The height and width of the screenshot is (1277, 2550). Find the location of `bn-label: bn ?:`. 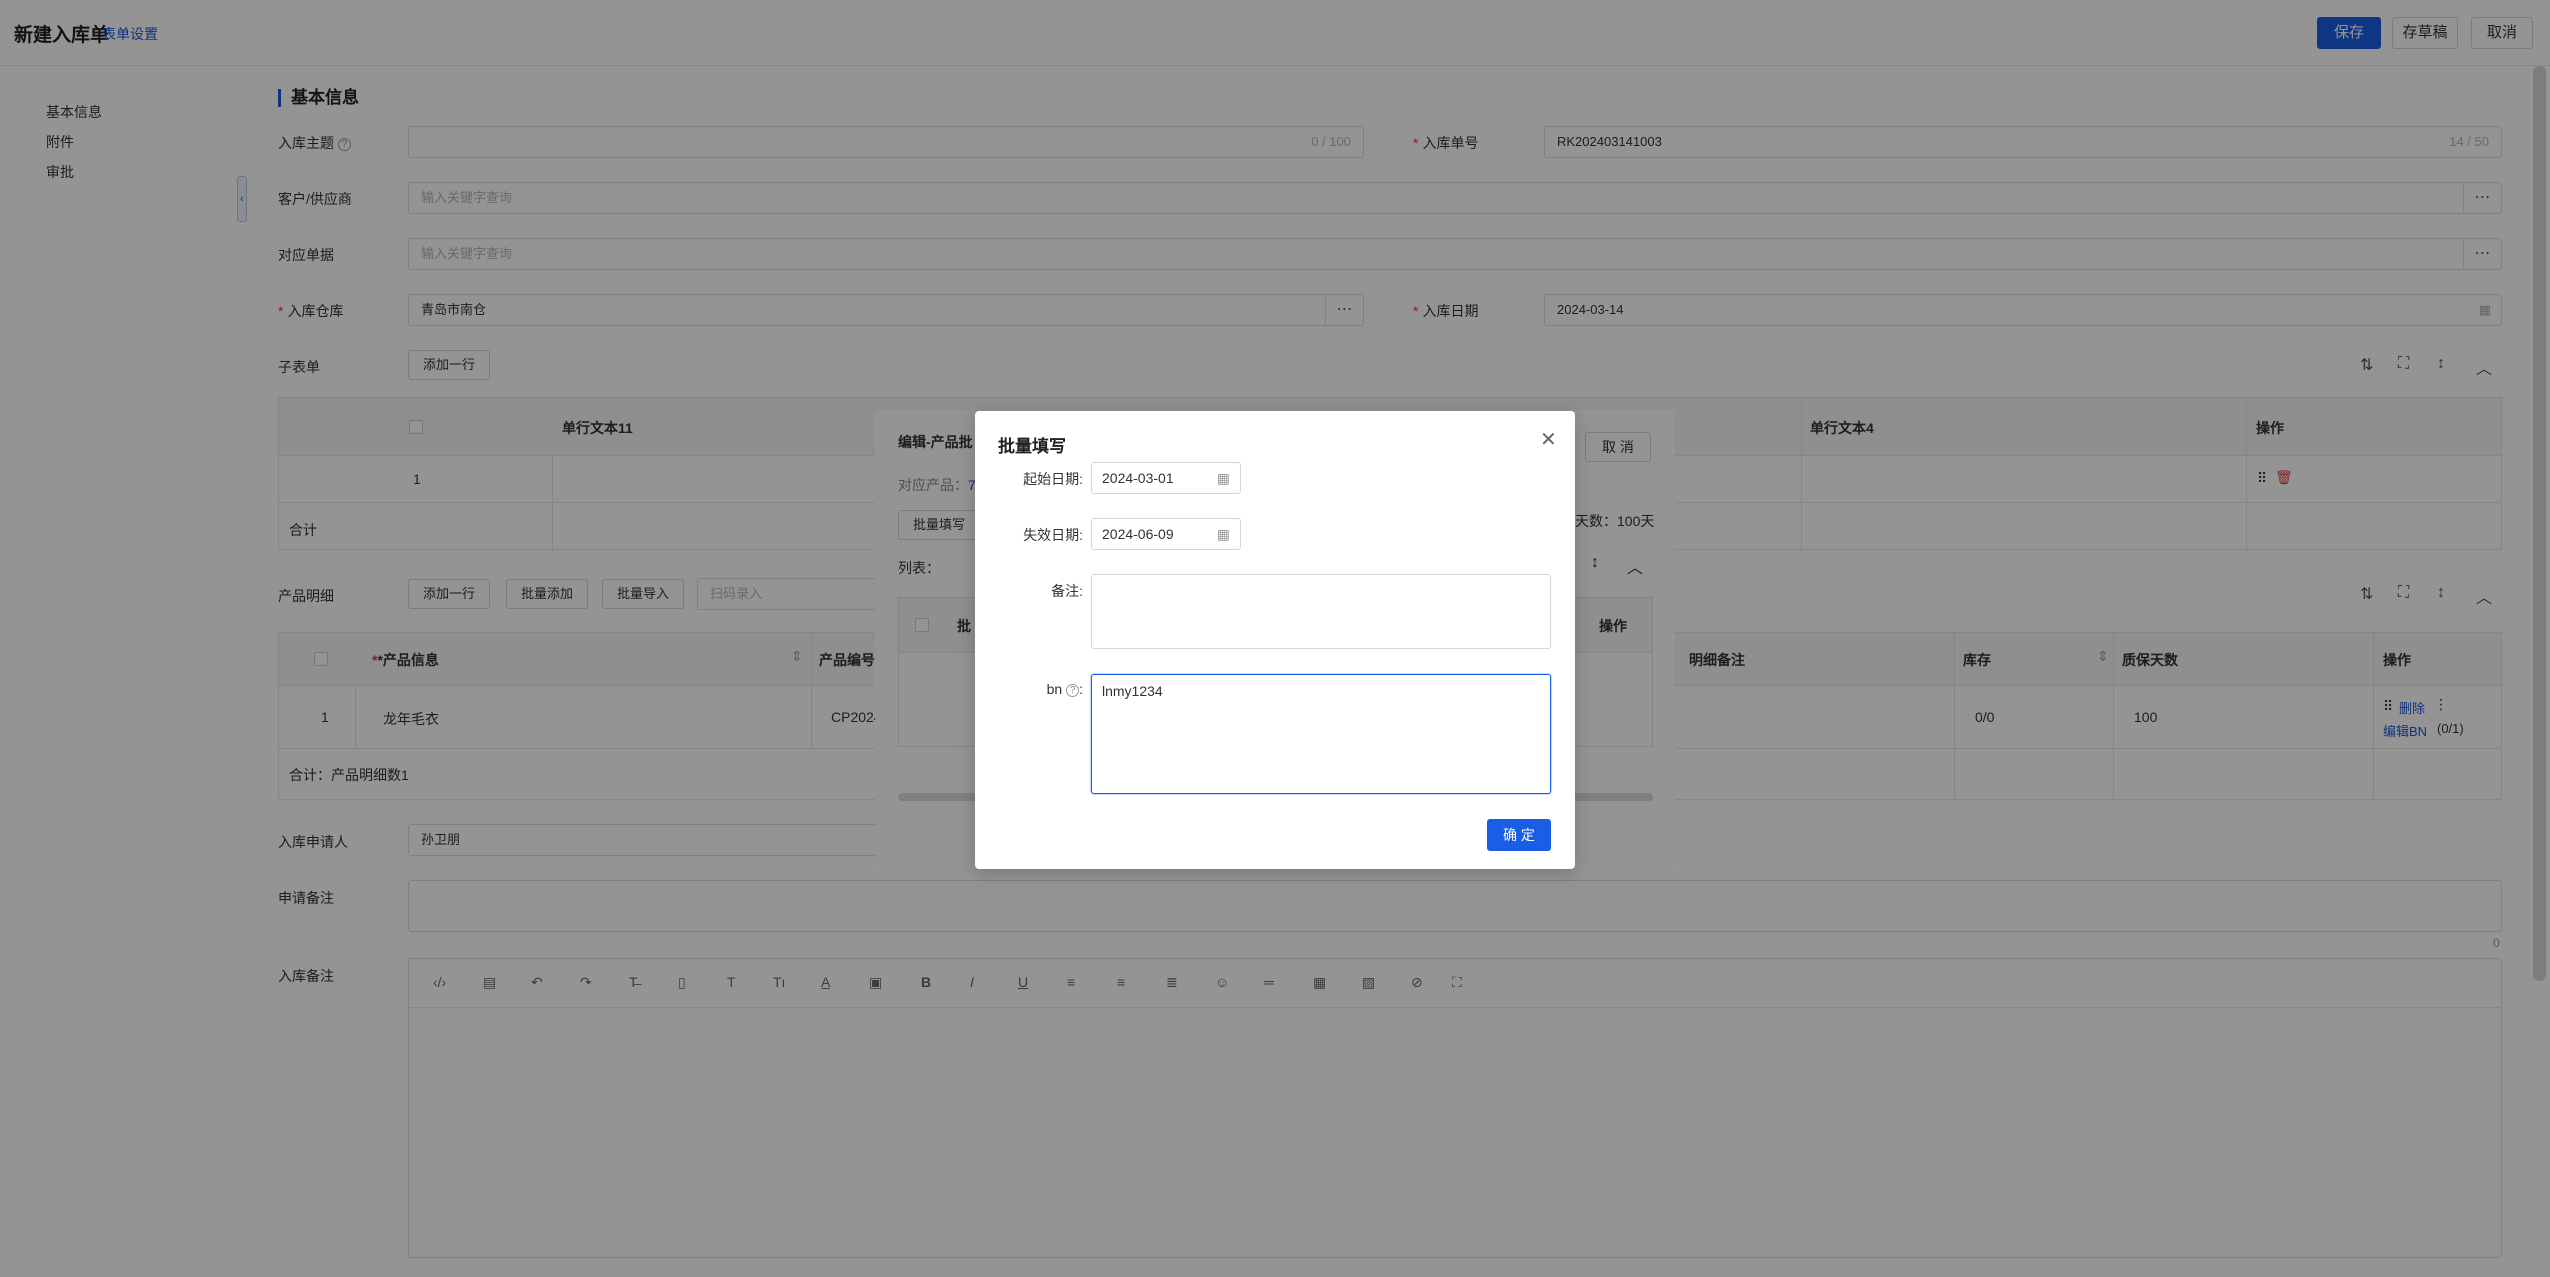

bn-label: bn ?: is located at coordinates (1064, 689).